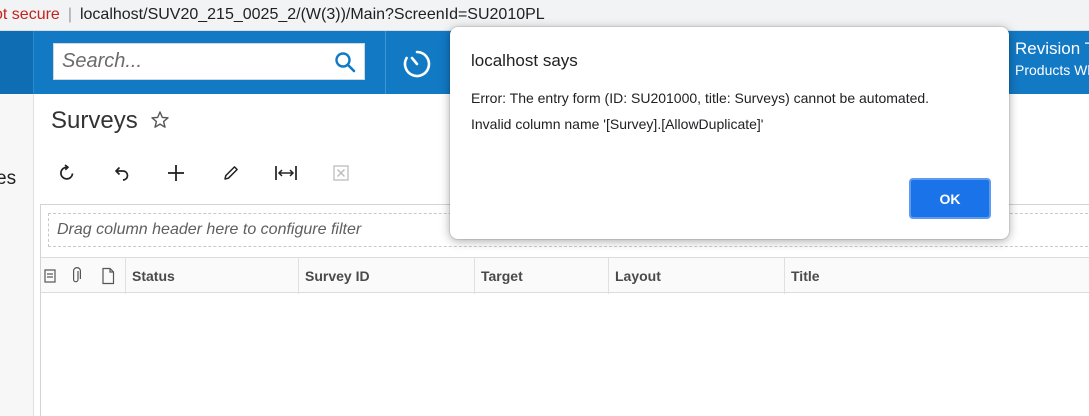  I want to click on export-excel-button, so click(341, 173).